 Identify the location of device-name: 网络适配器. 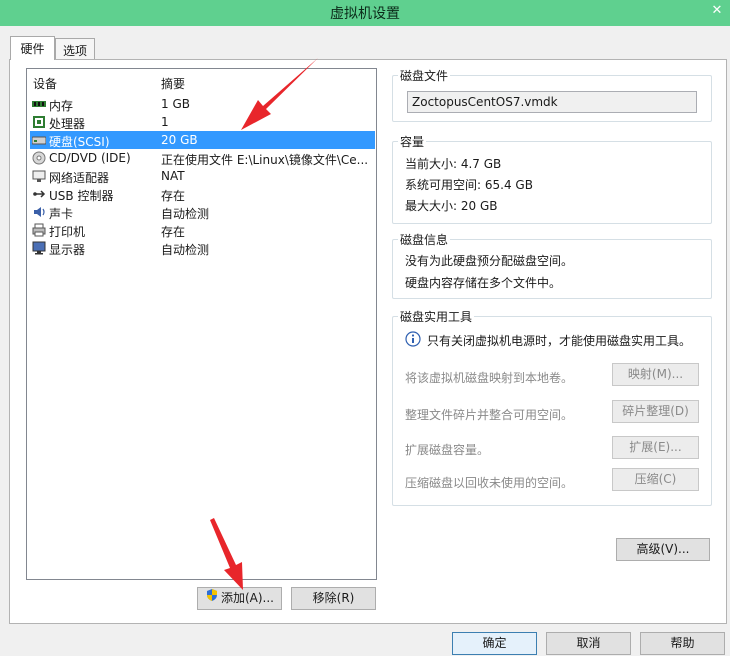
(79, 178).